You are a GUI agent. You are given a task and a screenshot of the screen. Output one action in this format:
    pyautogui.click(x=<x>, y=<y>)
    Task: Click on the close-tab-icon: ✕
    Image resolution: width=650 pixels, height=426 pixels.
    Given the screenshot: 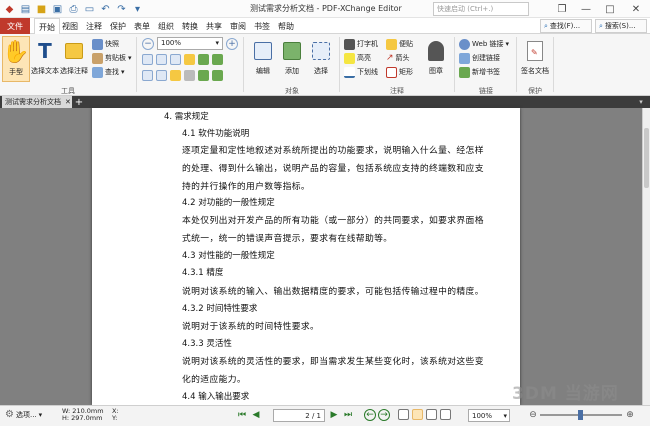 What is the action you would take?
    pyautogui.click(x=68, y=102)
    